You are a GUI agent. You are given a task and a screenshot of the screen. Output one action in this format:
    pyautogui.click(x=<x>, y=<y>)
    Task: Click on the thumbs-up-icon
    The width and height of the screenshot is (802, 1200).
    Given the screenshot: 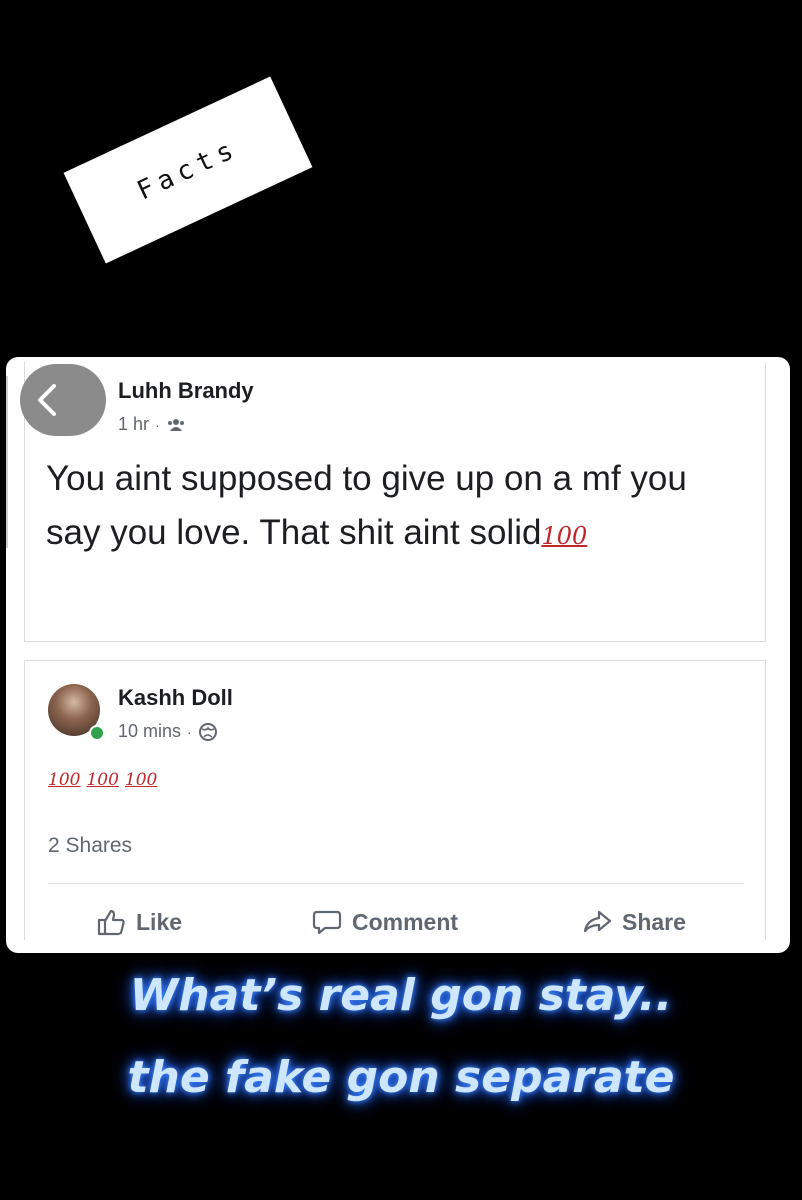 What is the action you would take?
    pyautogui.click(x=111, y=922)
    